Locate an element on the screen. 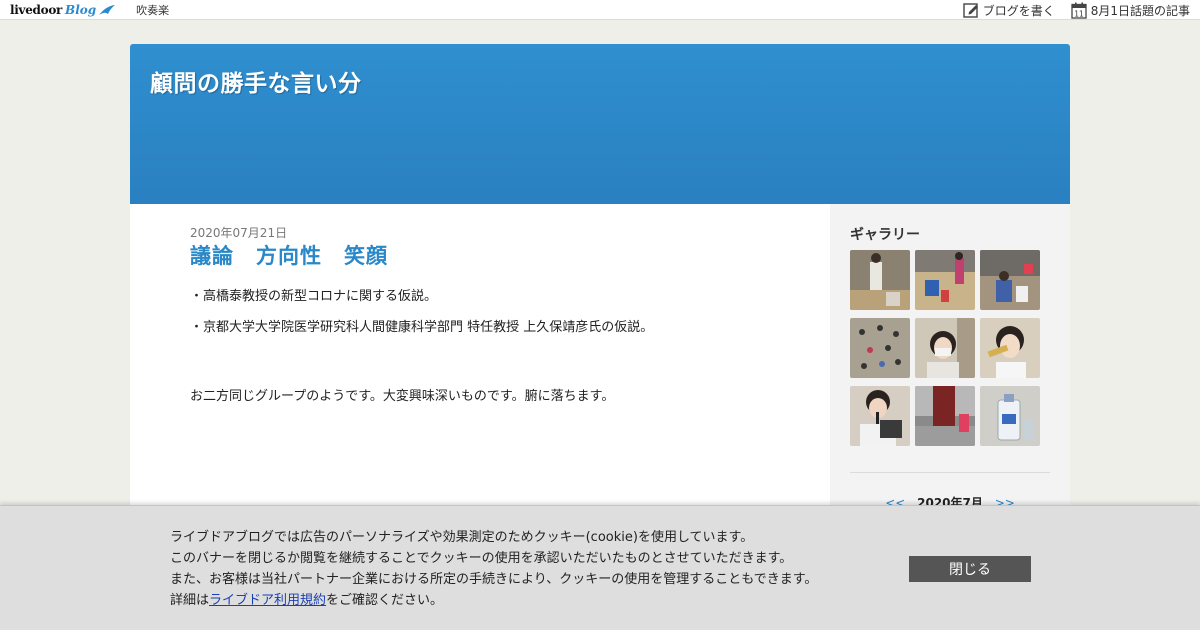 This screenshot has height=630, width=1200. bird-swoosh-icon is located at coordinates (107, 9).